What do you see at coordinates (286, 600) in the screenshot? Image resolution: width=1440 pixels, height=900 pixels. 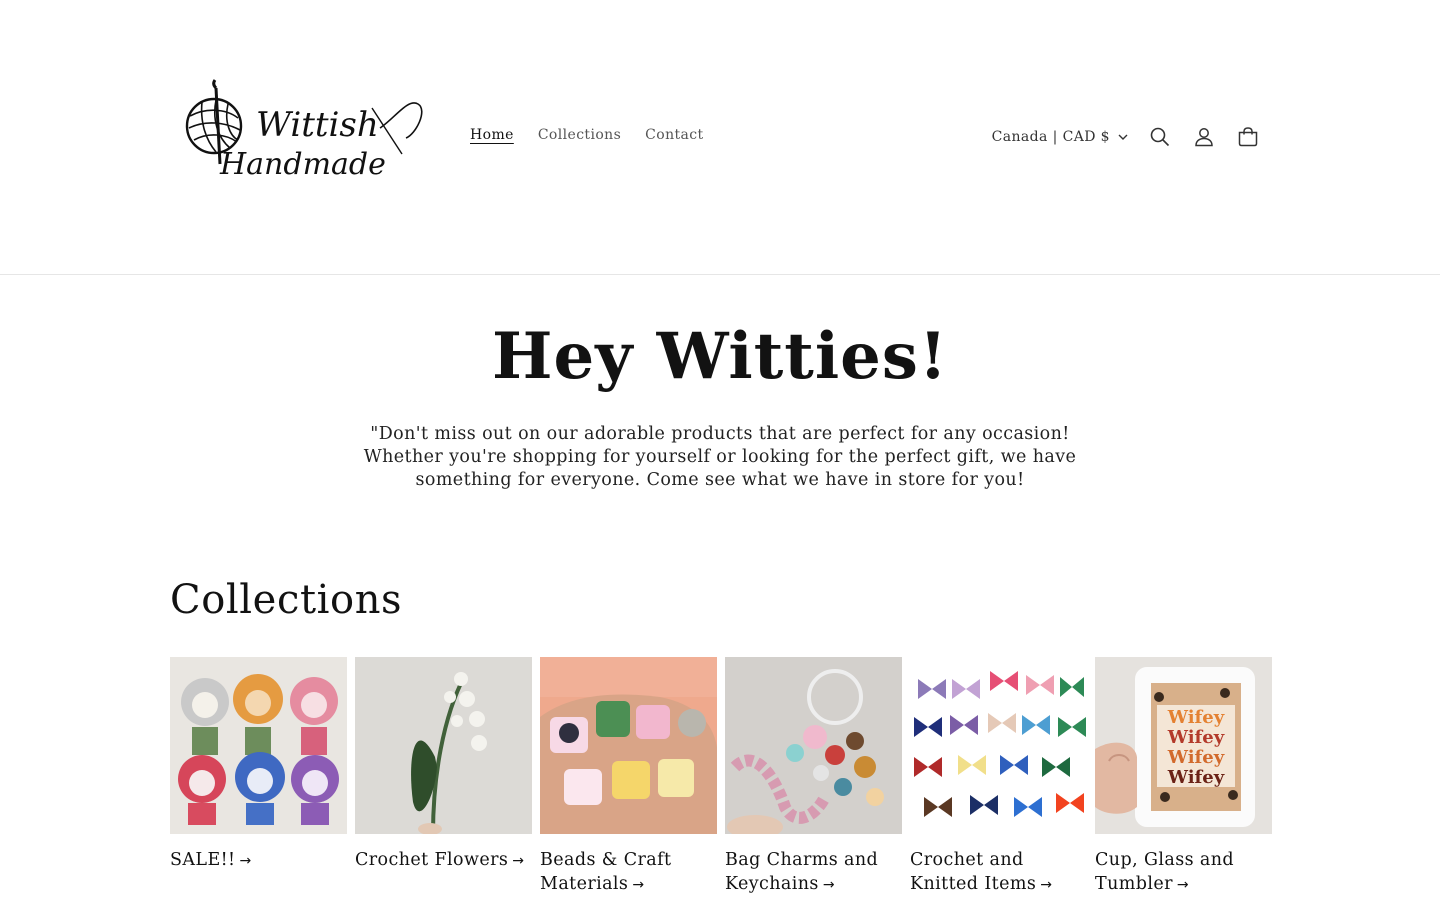 I see `collections-heading: Collections` at bounding box center [286, 600].